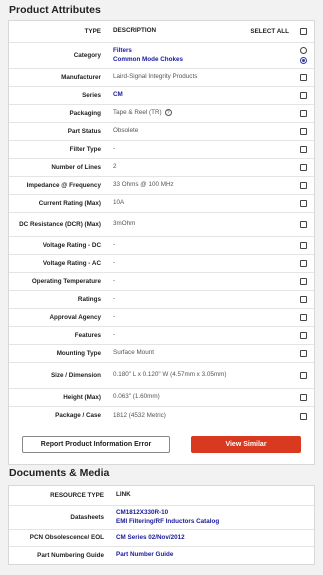 This screenshot has height=575, width=323. I want to click on help-icon: ?, so click(168, 113).